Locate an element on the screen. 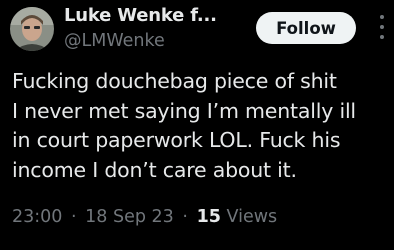 The width and height of the screenshot is (394, 250). tweet-date: 18 Sep 23 is located at coordinates (129, 217).